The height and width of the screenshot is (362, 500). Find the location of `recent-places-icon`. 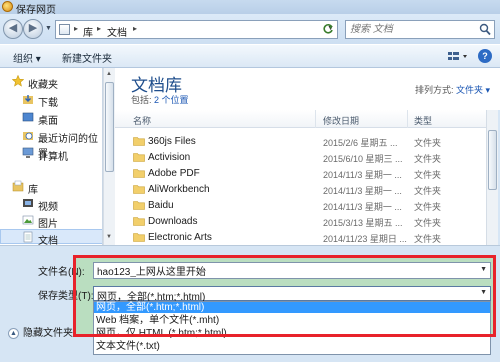

recent-places-icon is located at coordinates (28, 136).